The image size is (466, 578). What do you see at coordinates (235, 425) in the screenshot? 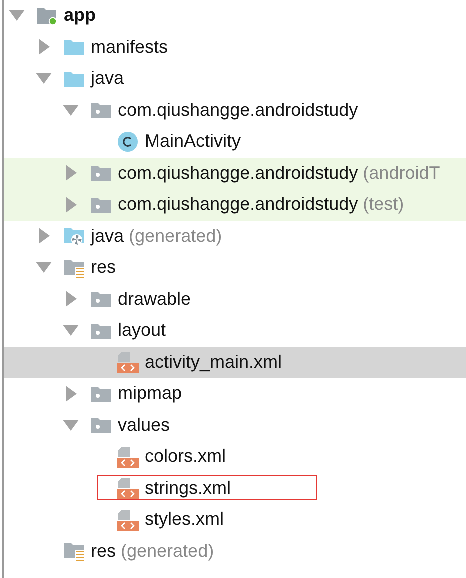
I see `tree-row: values` at bounding box center [235, 425].